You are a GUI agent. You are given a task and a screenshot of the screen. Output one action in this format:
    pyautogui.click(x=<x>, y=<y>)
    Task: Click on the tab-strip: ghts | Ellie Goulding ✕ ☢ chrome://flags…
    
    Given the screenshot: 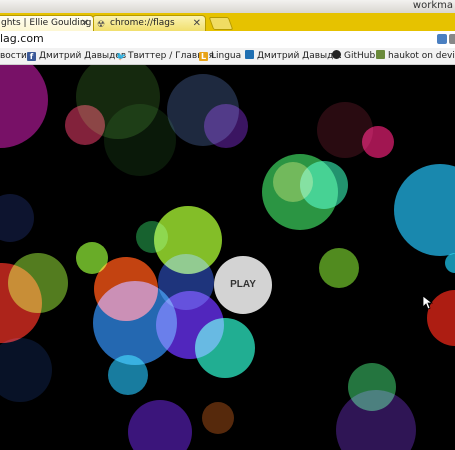 What is the action you would take?
    pyautogui.click(x=227, y=22)
    